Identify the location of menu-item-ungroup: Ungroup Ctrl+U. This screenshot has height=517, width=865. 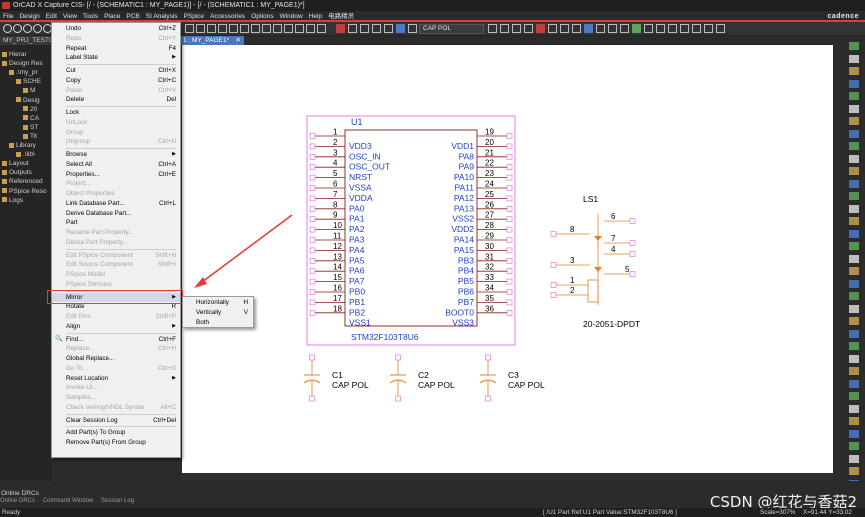
(116, 141).